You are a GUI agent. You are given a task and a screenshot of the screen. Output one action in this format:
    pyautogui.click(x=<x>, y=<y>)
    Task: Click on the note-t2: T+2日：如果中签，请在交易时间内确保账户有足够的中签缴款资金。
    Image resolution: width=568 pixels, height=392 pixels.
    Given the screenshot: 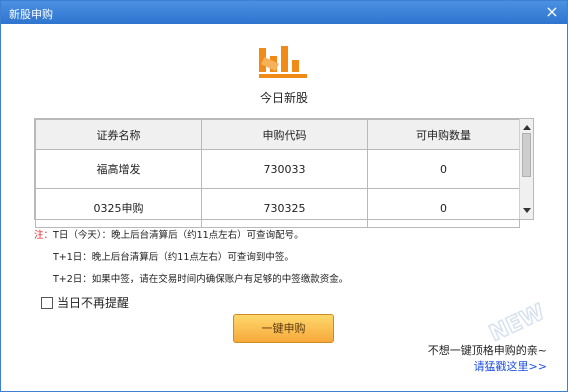 What is the action you would take?
    pyautogui.click(x=201, y=279)
    